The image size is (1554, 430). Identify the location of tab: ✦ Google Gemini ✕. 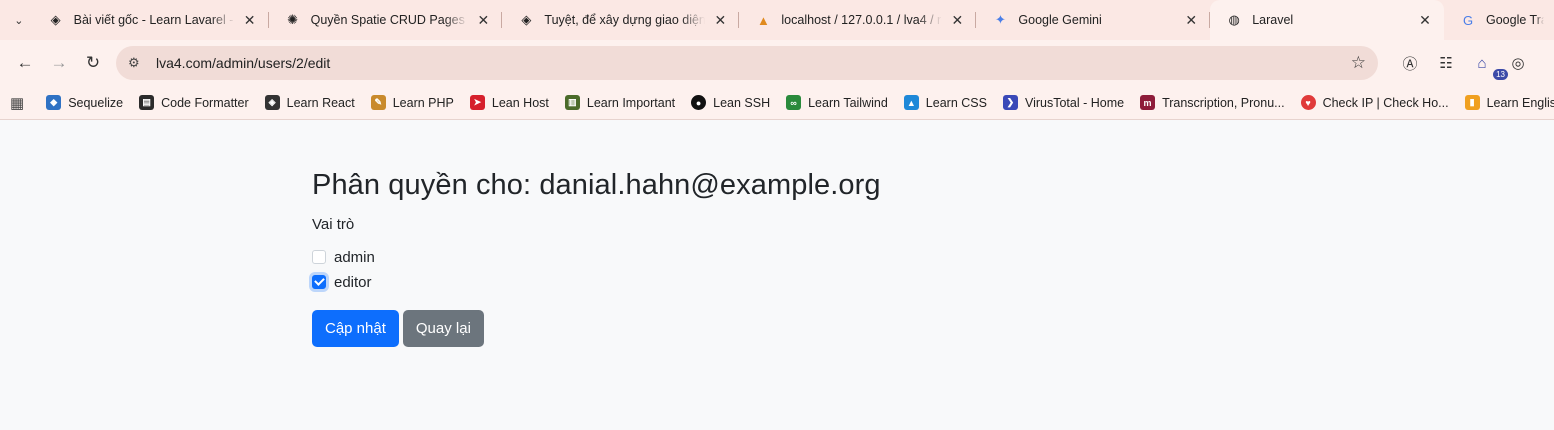
(1093, 20).